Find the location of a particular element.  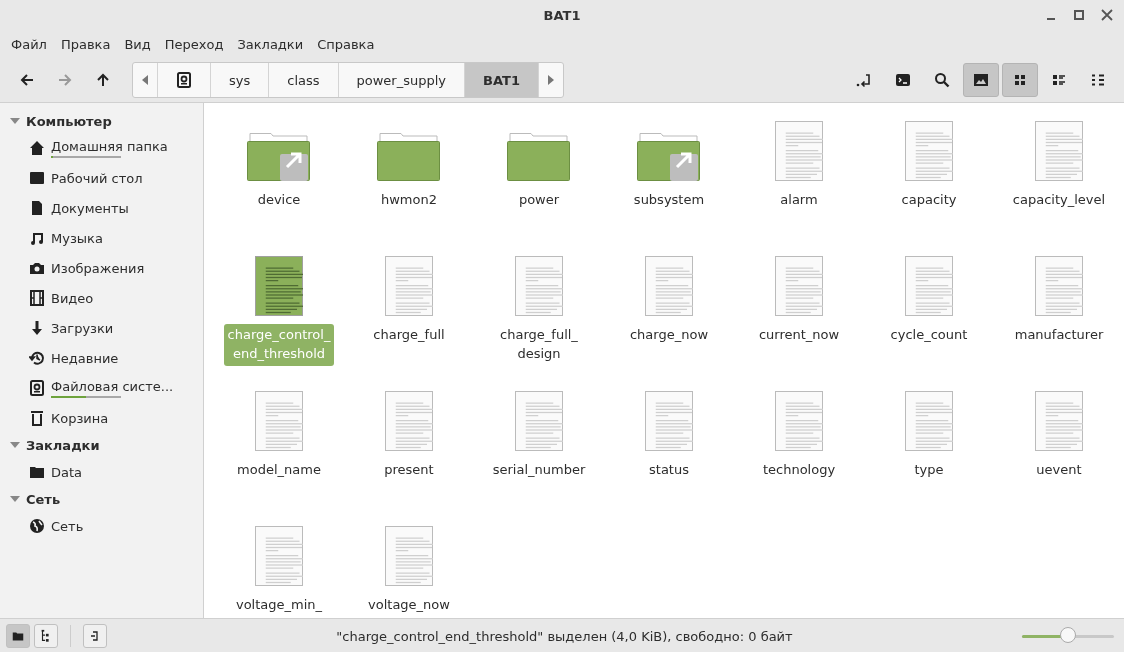

back-arrow-icon is located at coordinates (27, 80).